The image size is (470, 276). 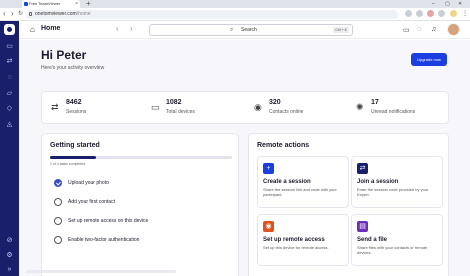 What do you see at coordinates (408, 13) in the screenshot?
I see `extensions-icon` at bounding box center [408, 13].